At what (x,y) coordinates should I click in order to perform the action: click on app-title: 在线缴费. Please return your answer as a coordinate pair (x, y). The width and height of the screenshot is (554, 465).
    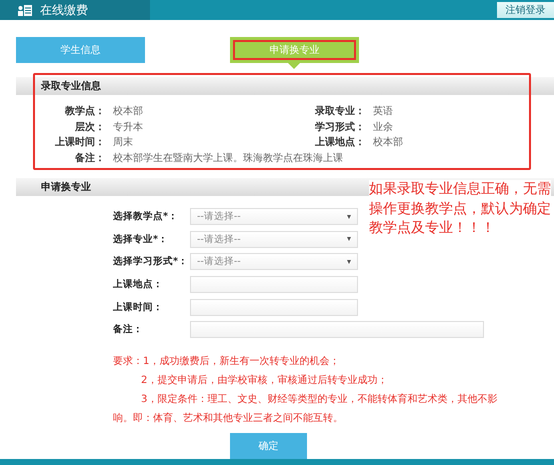
    Looking at the image, I should click on (64, 10).